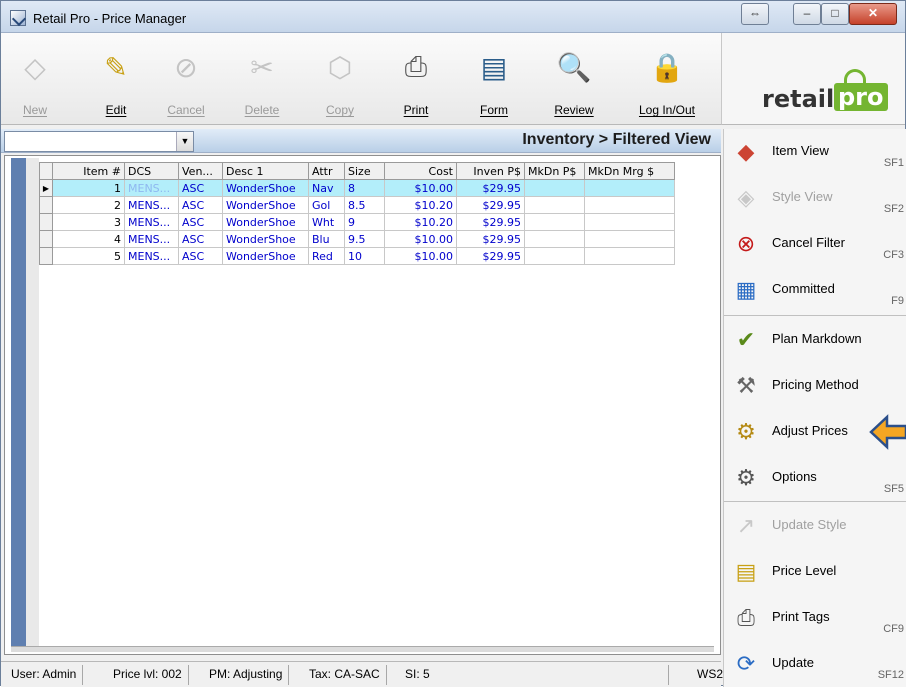 Image resolution: width=906 pixels, height=687 pixels. What do you see at coordinates (88, 188) in the screenshot?
I see `cell-item-no: 1` at bounding box center [88, 188].